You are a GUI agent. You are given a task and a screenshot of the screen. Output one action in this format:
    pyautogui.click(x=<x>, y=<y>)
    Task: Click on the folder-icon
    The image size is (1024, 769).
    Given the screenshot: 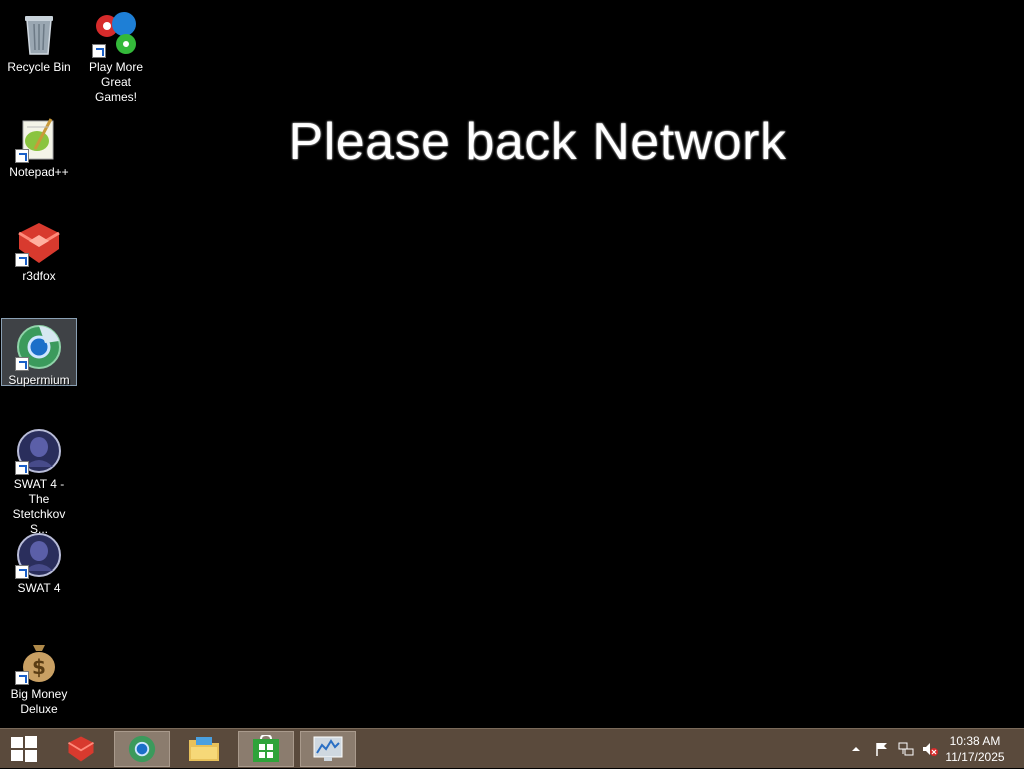 What is the action you would take?
    pyautogui.click(x=204, y=749)
    